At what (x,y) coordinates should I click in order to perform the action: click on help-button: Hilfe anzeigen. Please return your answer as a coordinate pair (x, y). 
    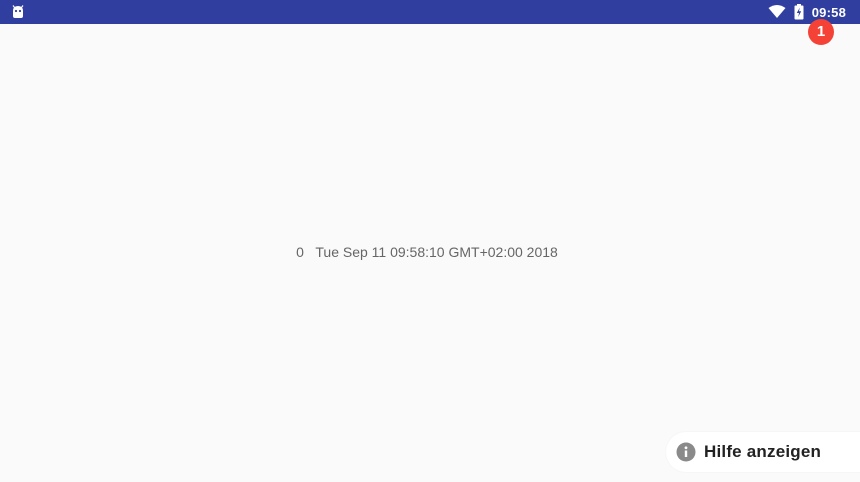
    Looking at the image, I should click on (763, 452).